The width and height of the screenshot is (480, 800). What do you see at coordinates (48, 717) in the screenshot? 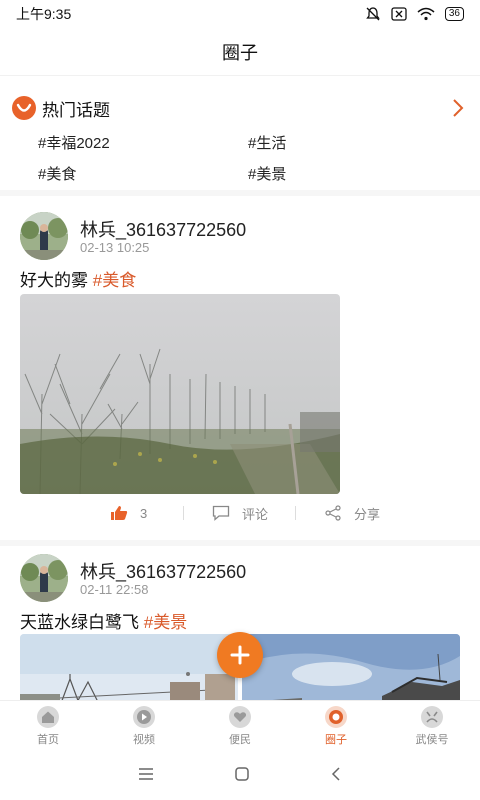
I see `home-icon` at bounding box center [48, 717].